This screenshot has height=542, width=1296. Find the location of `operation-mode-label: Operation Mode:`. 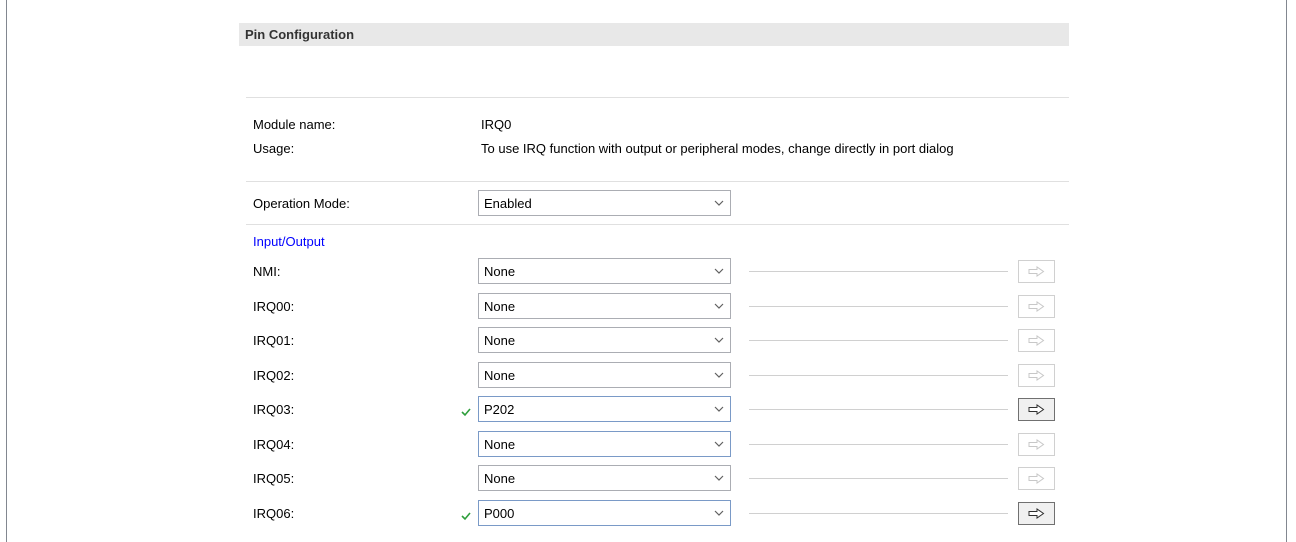

operation-mode-label: Operation Mode: is located at coordinates (301, 203).